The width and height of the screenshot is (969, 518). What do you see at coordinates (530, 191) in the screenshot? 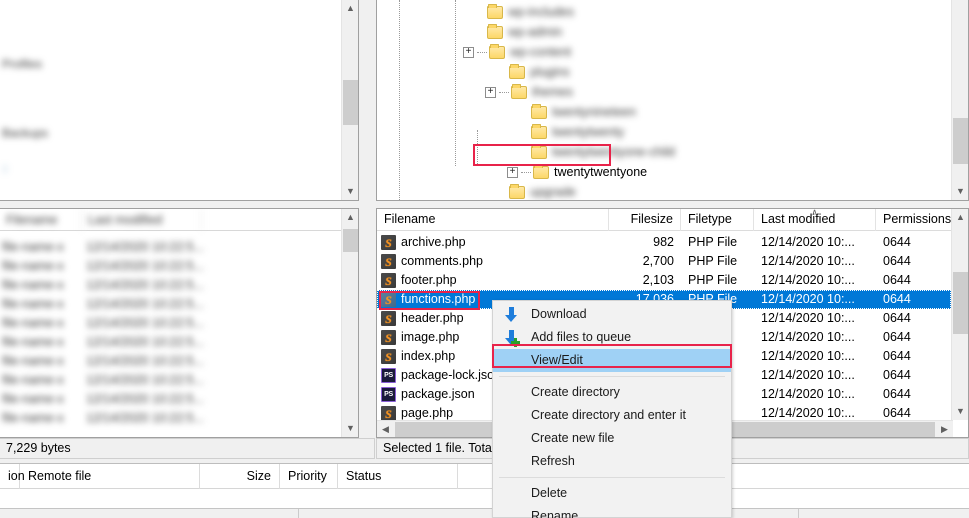
I see `tree-item: upgrade` at bounding box center [530, 191].